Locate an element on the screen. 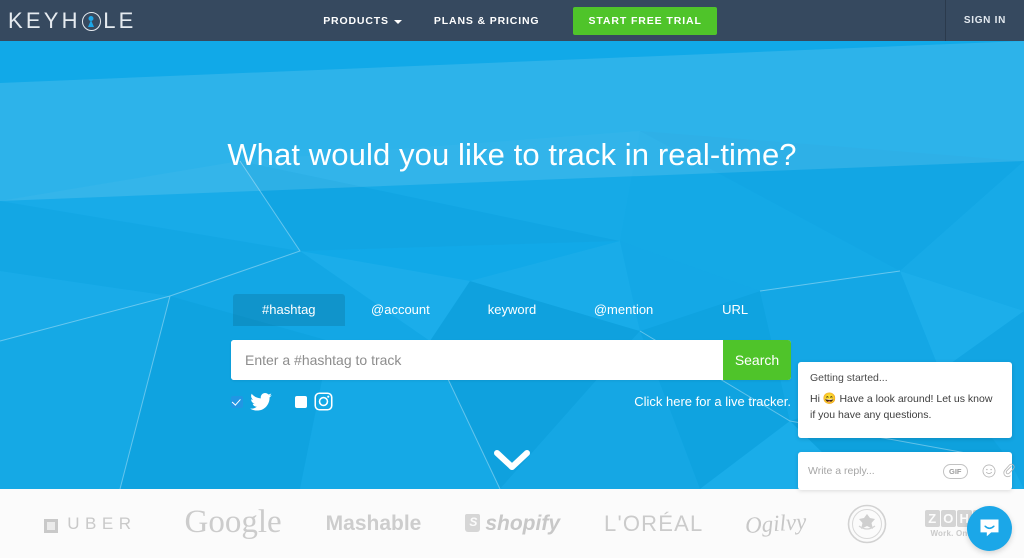 Image resolution: width=1024 pixels, height=558 pixels. logo-shopify-label: shopify is located at coordinates (523, 523).